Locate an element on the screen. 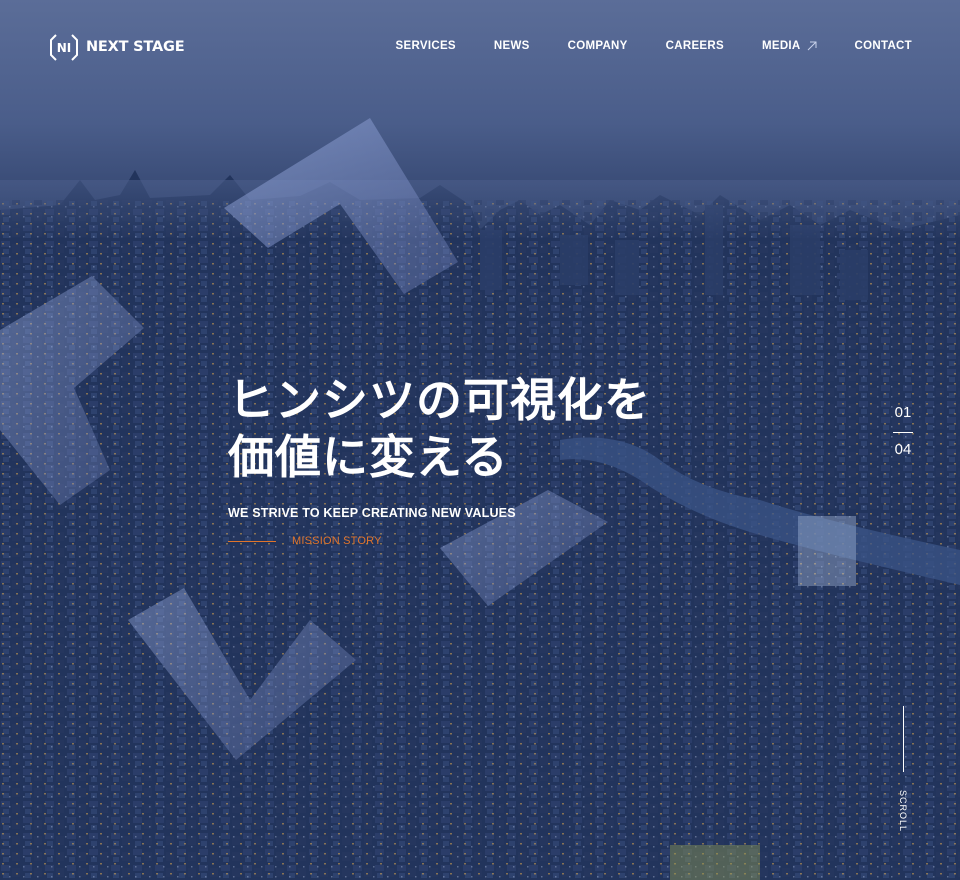 Image resolution: width=960 pixels, height=880 pixels. slide-pager: 01 04 is located at coordinates (903, 431).